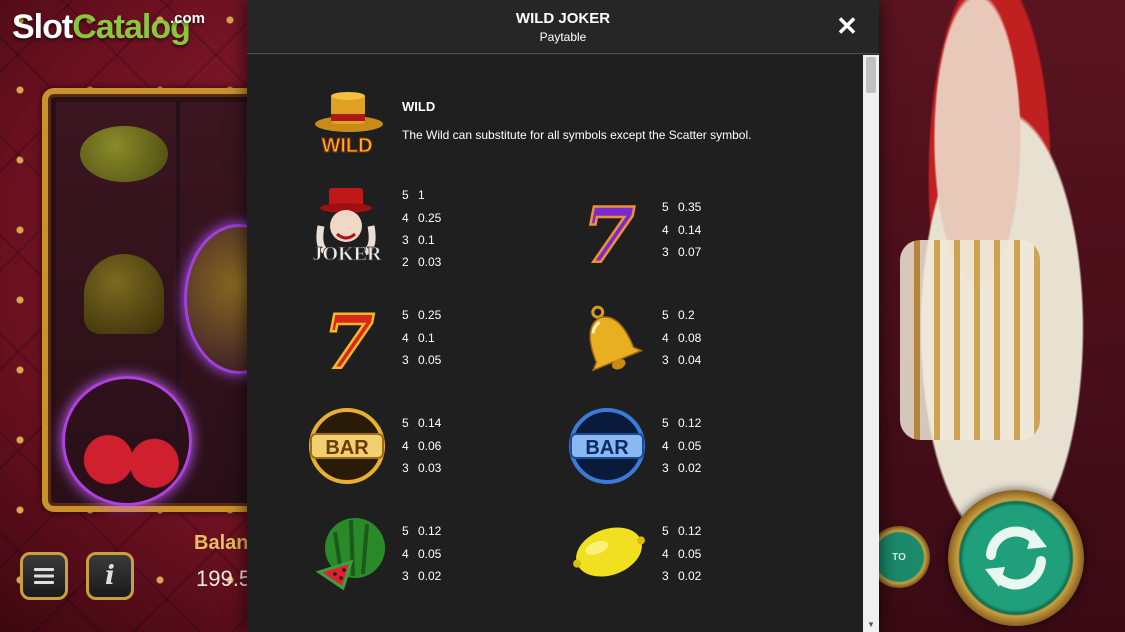  Describe the element at coordinates (442, 423) in the screenshot. I see `pay-row: 5 0.14` at that location.